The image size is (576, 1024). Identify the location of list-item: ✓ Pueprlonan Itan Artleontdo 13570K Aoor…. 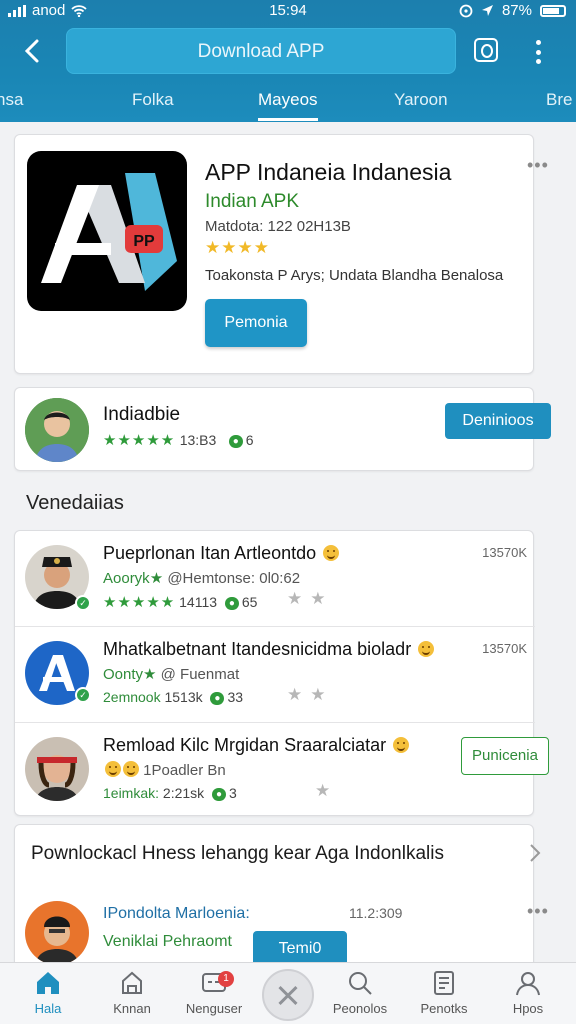
(275, 578).